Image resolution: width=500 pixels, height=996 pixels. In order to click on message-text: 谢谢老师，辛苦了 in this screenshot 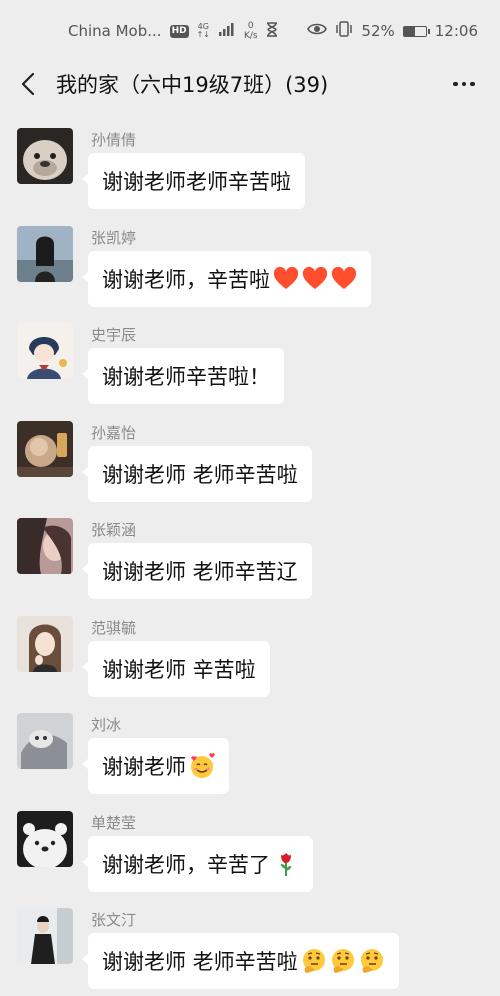, I will do `click(186, 864)`.